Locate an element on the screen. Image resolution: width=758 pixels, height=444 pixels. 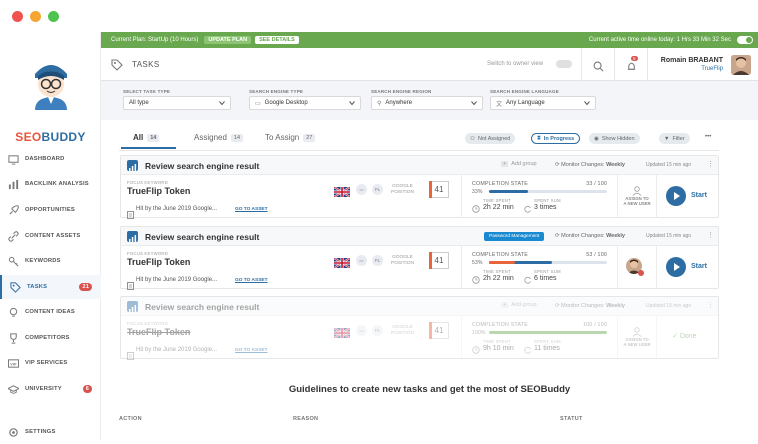
sidebar-item-label: COMPETITORS is located at coordinates (47, 338).